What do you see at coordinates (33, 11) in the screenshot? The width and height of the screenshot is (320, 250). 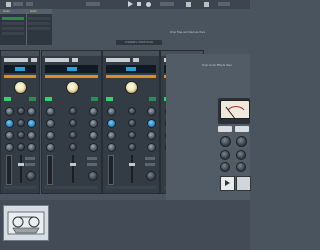 I see `browser-header-right: Audio` at bounding box center [33, 11].